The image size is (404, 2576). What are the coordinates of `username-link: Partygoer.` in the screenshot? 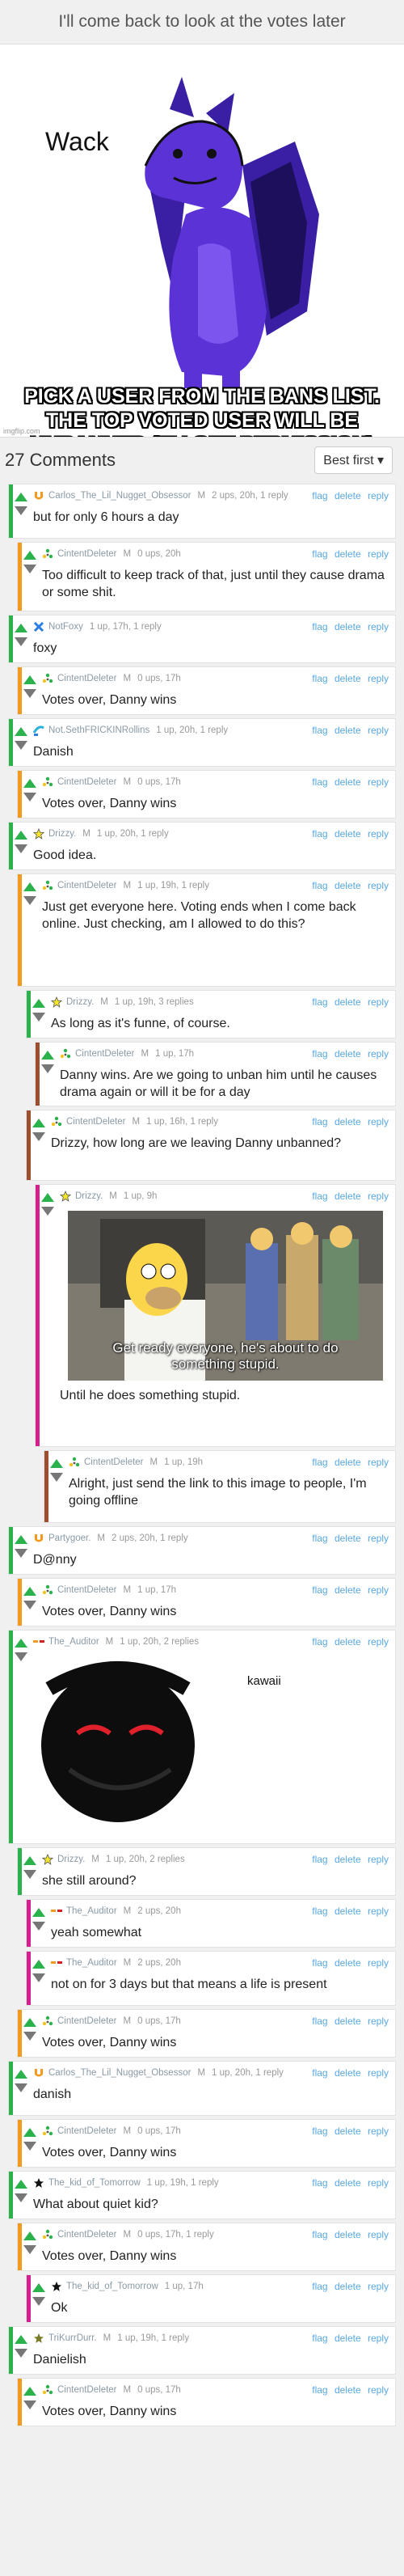 It's located at (69, 1539).